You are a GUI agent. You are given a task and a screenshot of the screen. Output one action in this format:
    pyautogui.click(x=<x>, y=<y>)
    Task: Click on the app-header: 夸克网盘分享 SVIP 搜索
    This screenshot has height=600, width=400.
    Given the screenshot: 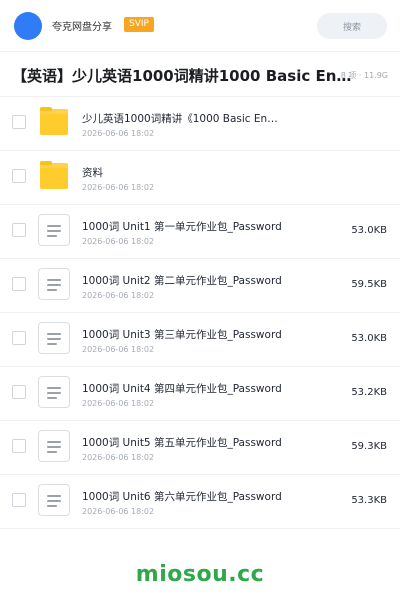 What is the action you would take?
    pyautogui.click(x=200, y=26)
    